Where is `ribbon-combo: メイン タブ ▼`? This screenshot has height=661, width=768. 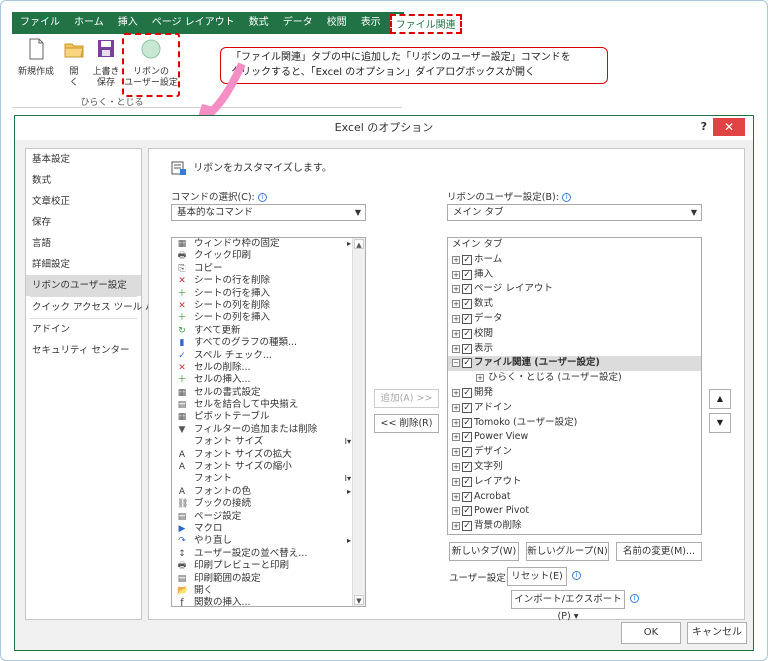
ribbon-combo: メイン タブ ▼ is located at coordinates (574, 212).